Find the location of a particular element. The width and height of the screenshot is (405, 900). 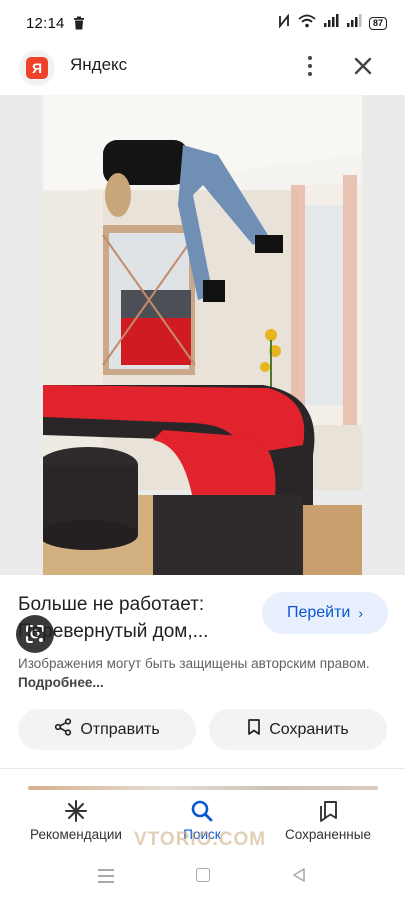

home-icon is located at coordinates (203, 875).